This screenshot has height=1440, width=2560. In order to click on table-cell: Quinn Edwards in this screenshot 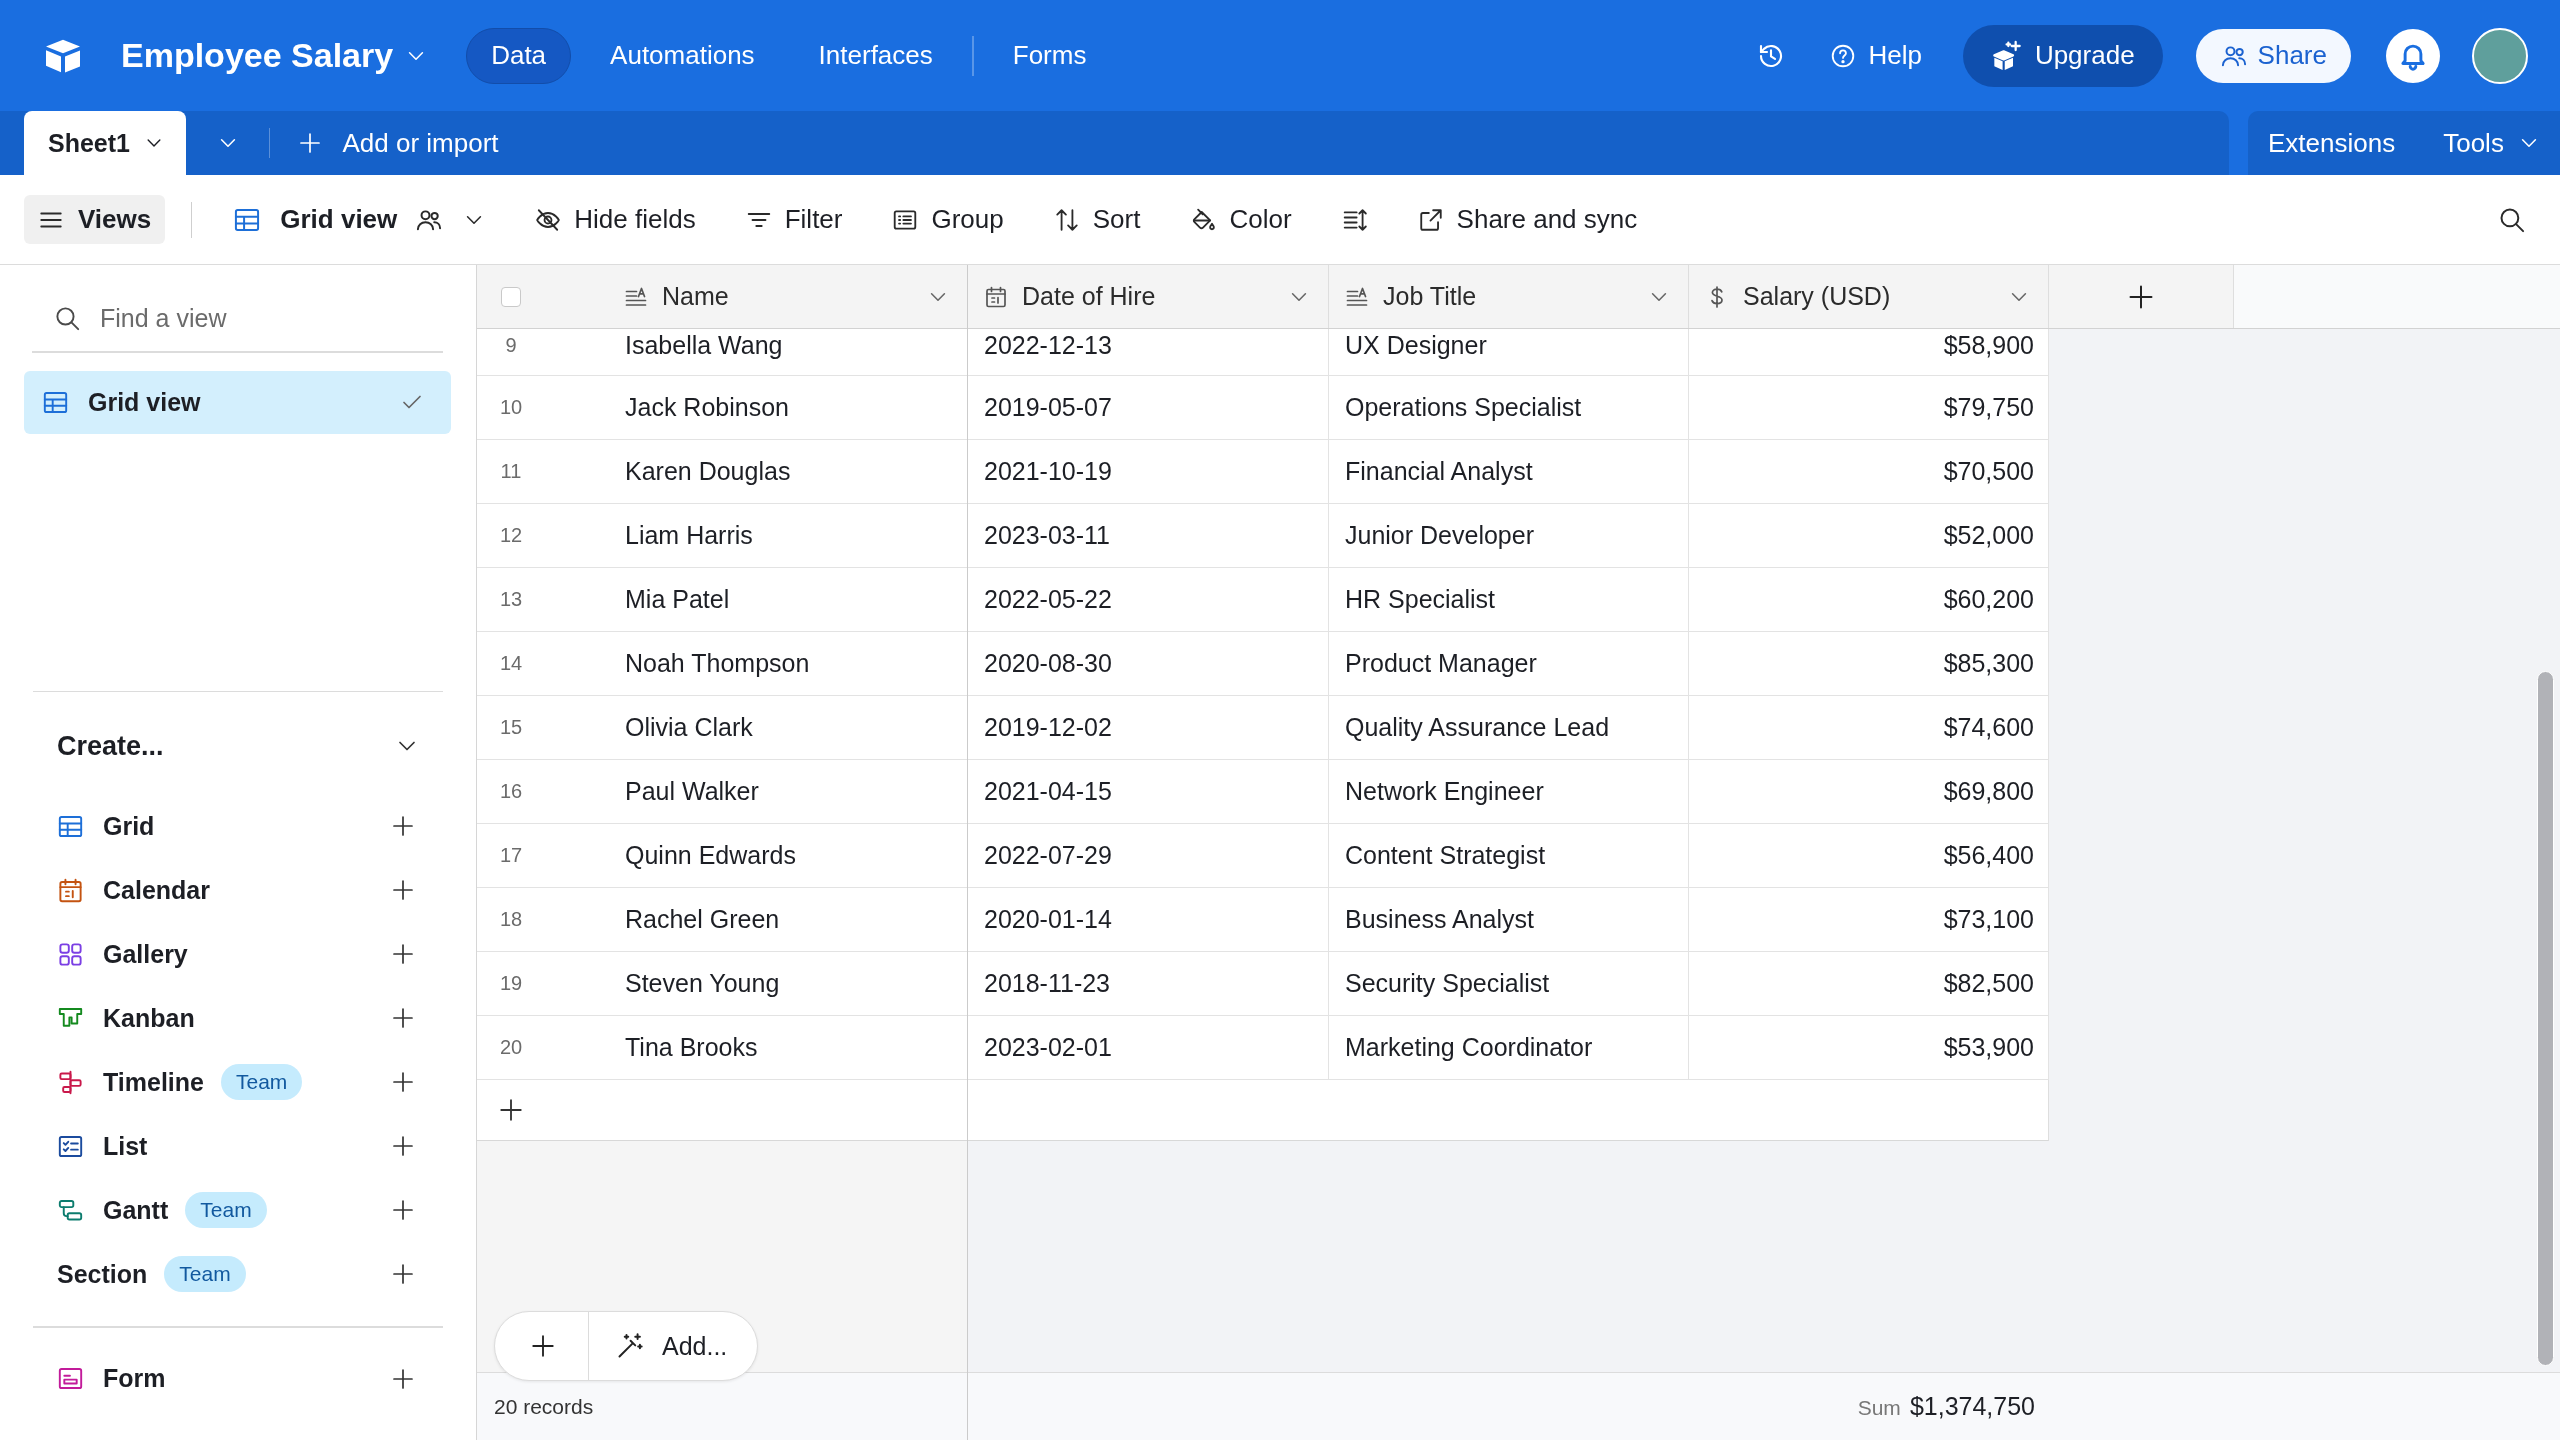, I will do `click(787, 856)`.